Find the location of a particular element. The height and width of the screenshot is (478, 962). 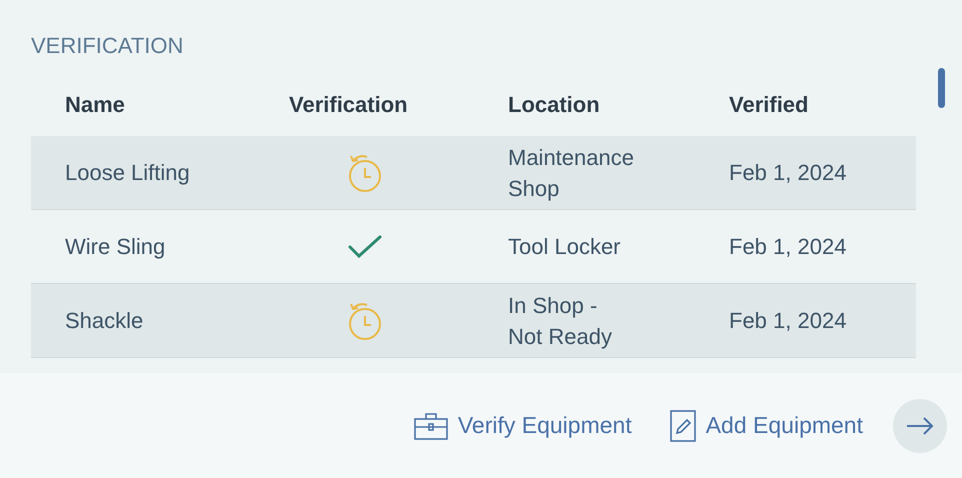

column-header: Verified is located at coordinates (769, 104).